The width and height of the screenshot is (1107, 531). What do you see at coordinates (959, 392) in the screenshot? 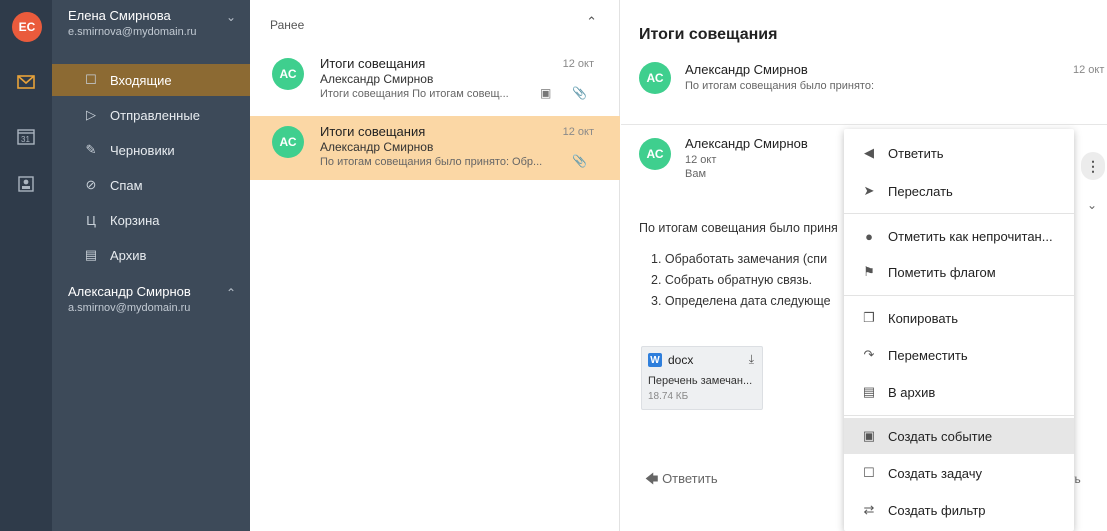
I see `menu-item-archive: ▤ В архив` at bounding box center [959, 392].